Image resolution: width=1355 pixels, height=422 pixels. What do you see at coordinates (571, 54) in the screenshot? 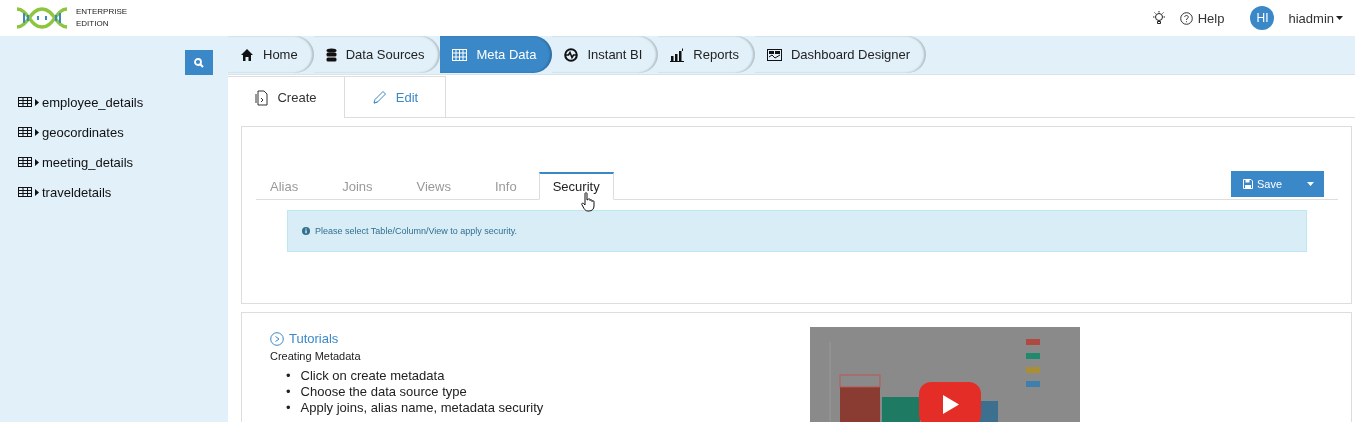
I see `gauge-icon` at bounding box center [571, 54].